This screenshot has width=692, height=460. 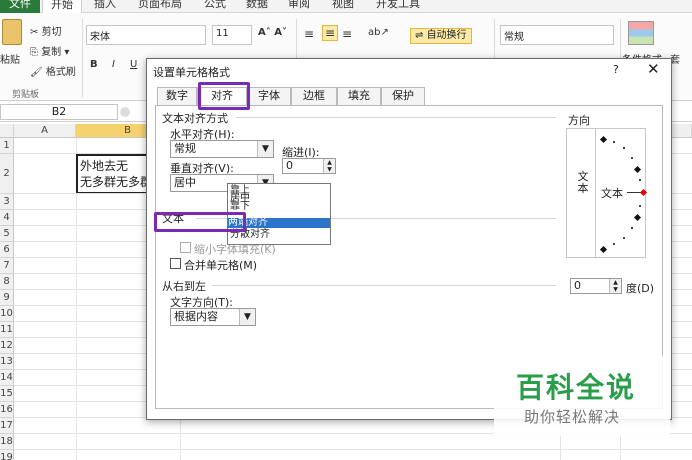 I want to click on shrink-to-fit-checkbox, so click(x=185, y=247).